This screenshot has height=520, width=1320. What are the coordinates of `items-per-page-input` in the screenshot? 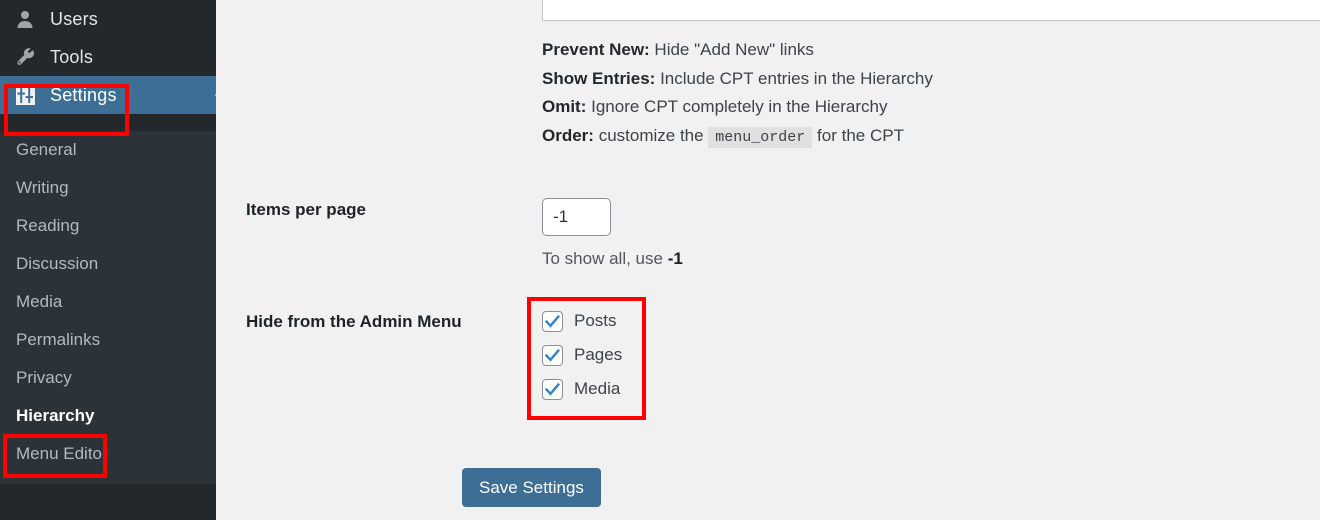 It's located at (576, 217).